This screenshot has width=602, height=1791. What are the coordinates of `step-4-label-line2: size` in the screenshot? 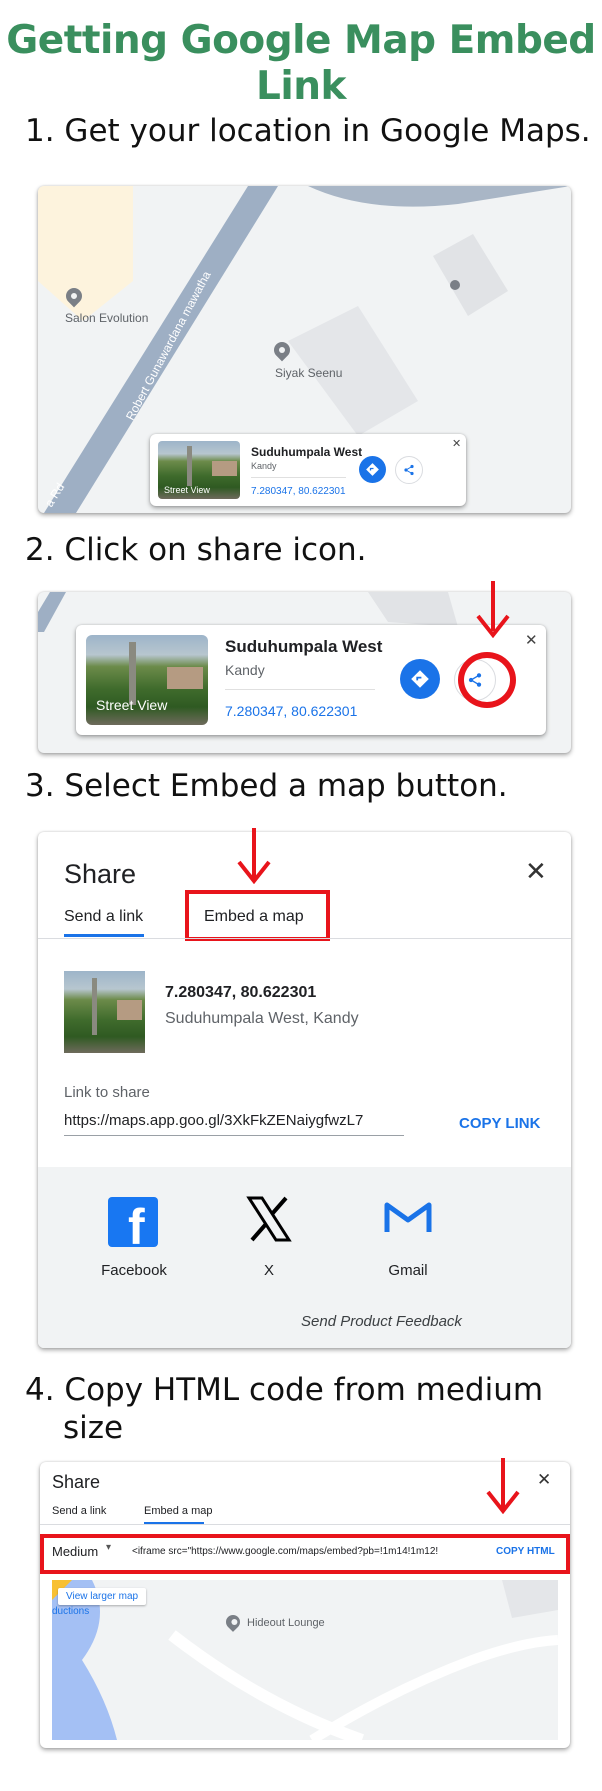 It's located at (93, 1428).